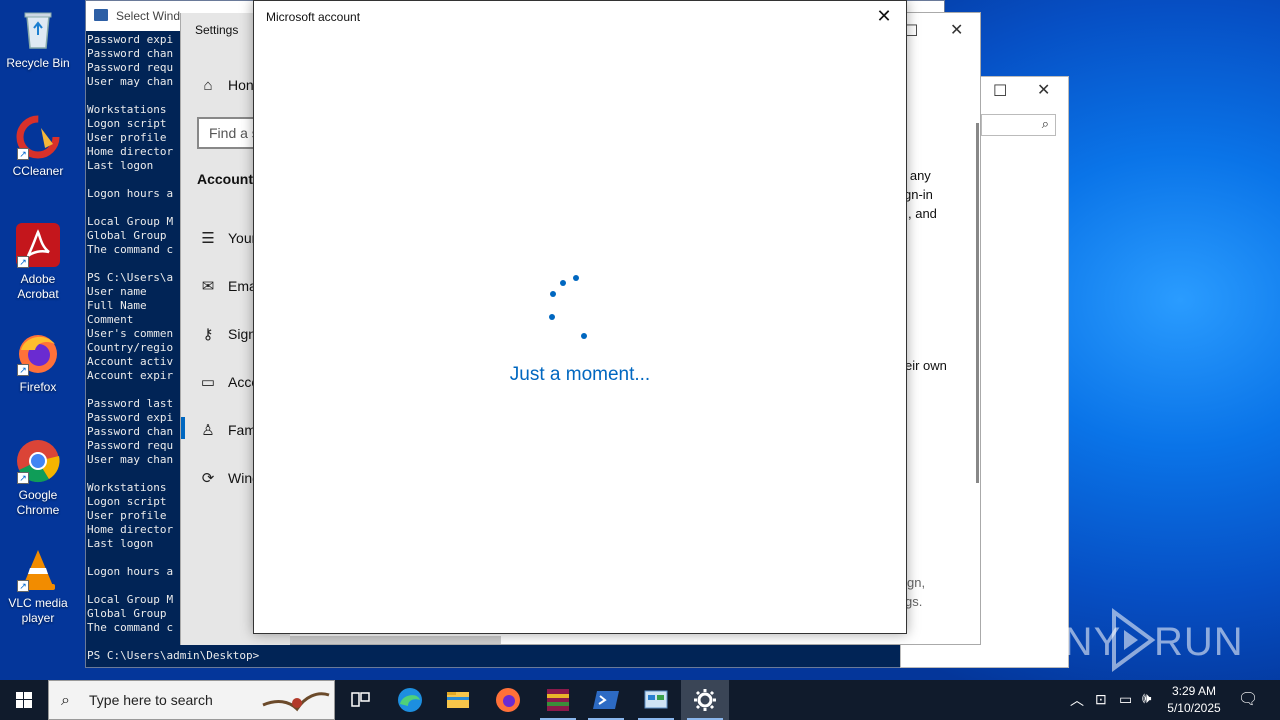 The height and width of the screenshot is (720, 1280). What do you see at coordinates (922, 213) in the screenshot?
I see `partial-text: , and` at bounding box center [922, 213].